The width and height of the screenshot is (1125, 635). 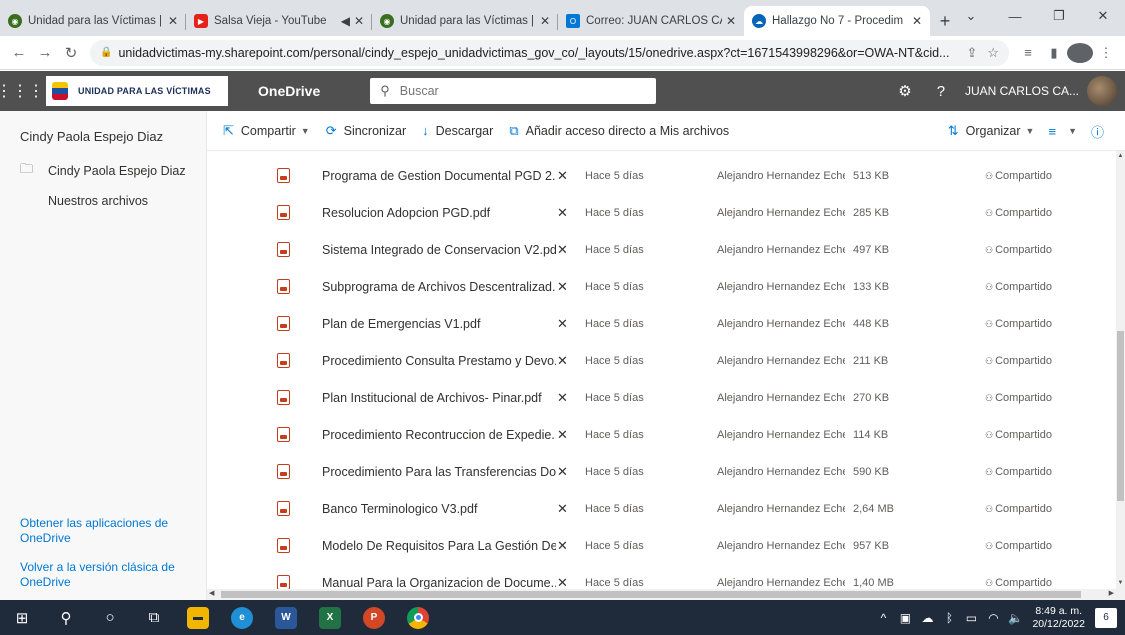 What do you see at coordinates (1028, 52) in the screenshot?
I see `reading-list-icon: ≡` at bounding box center [1028, 52].